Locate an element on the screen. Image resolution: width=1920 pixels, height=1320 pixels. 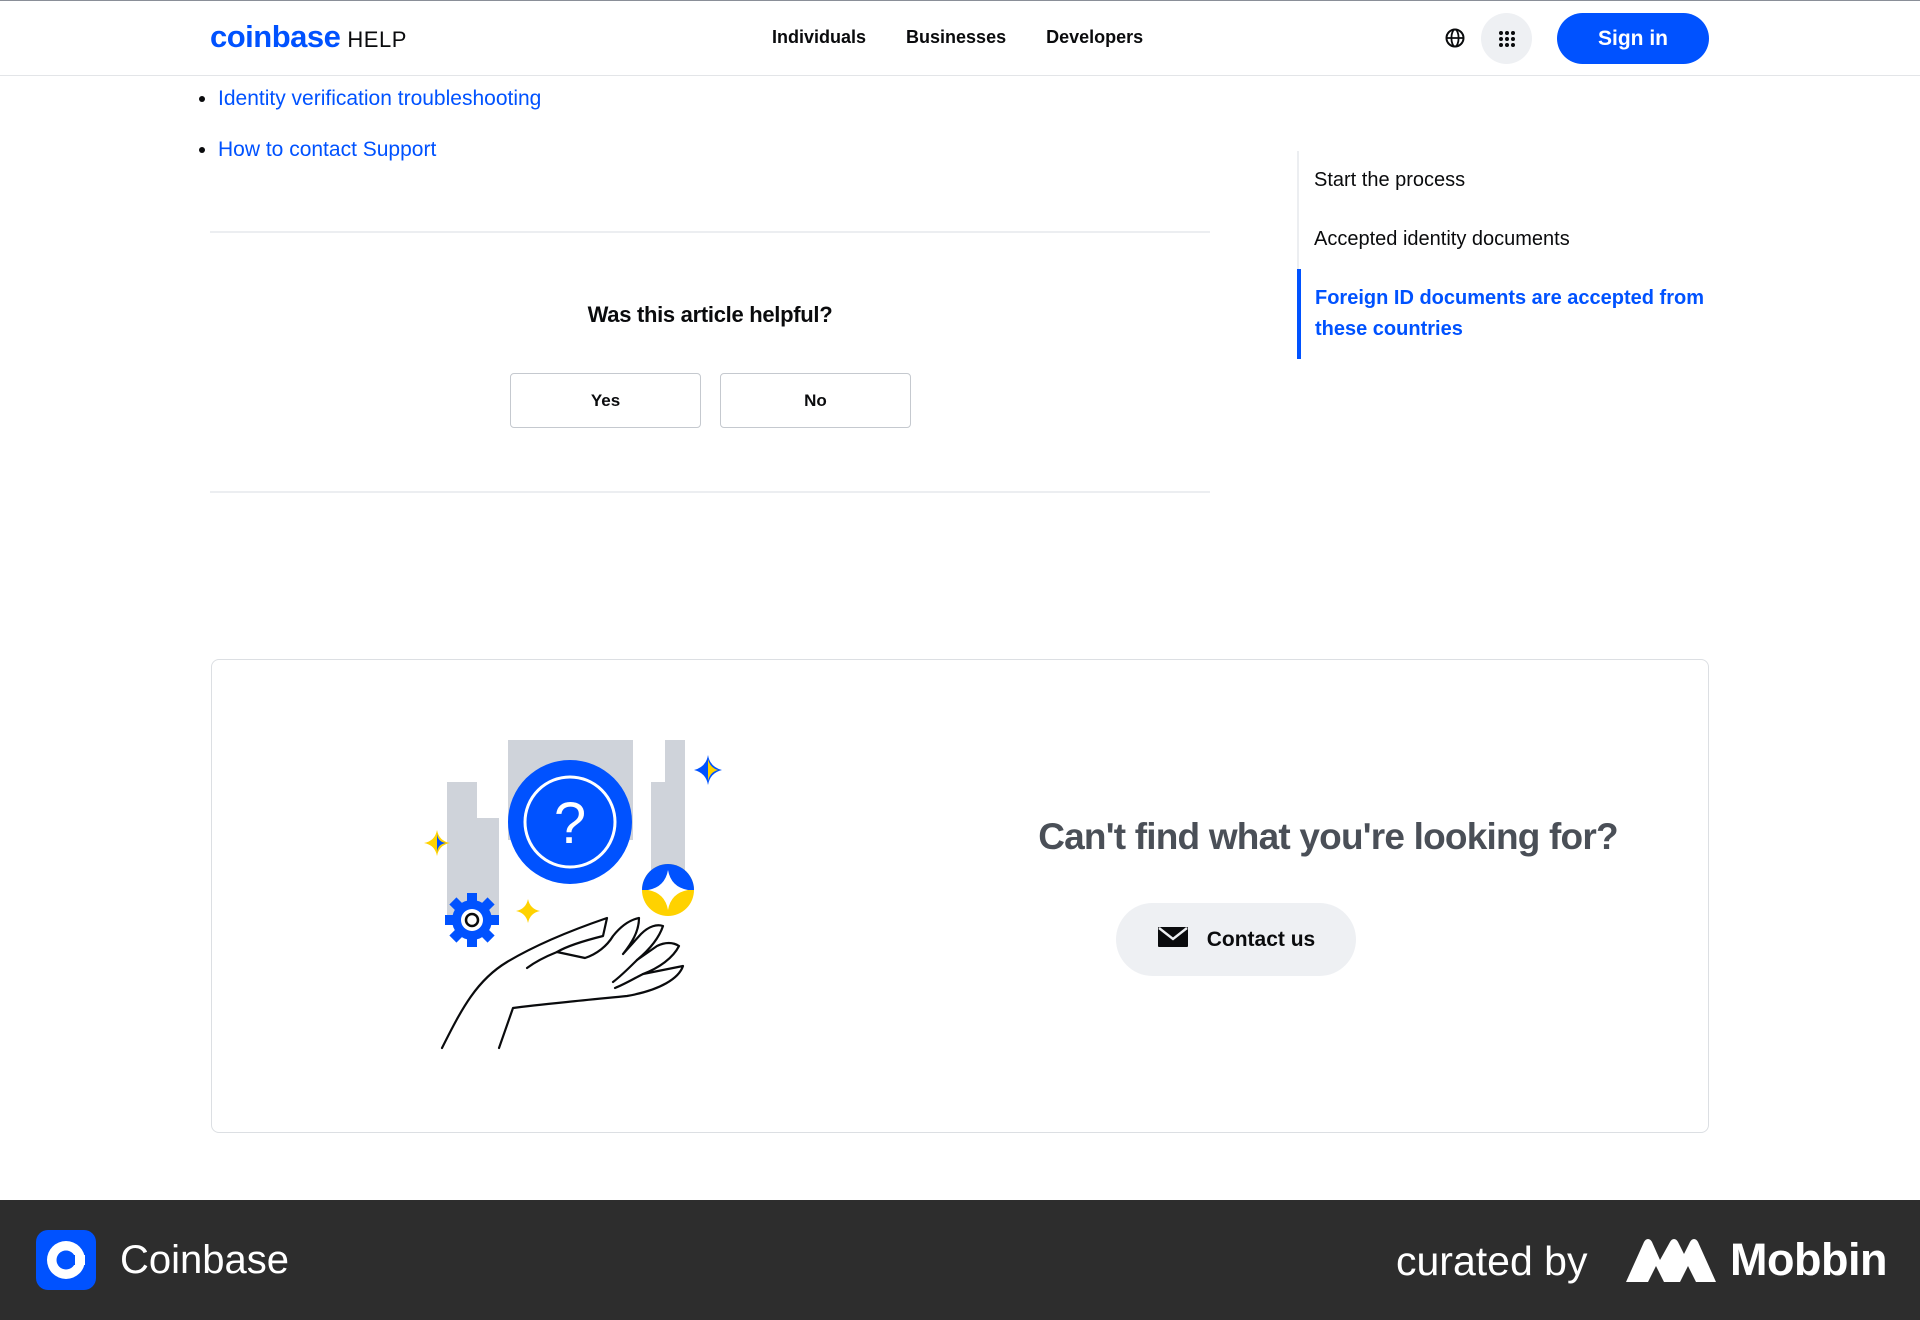
mobbin-logo-icon is located at coordinates (1671, 1262).